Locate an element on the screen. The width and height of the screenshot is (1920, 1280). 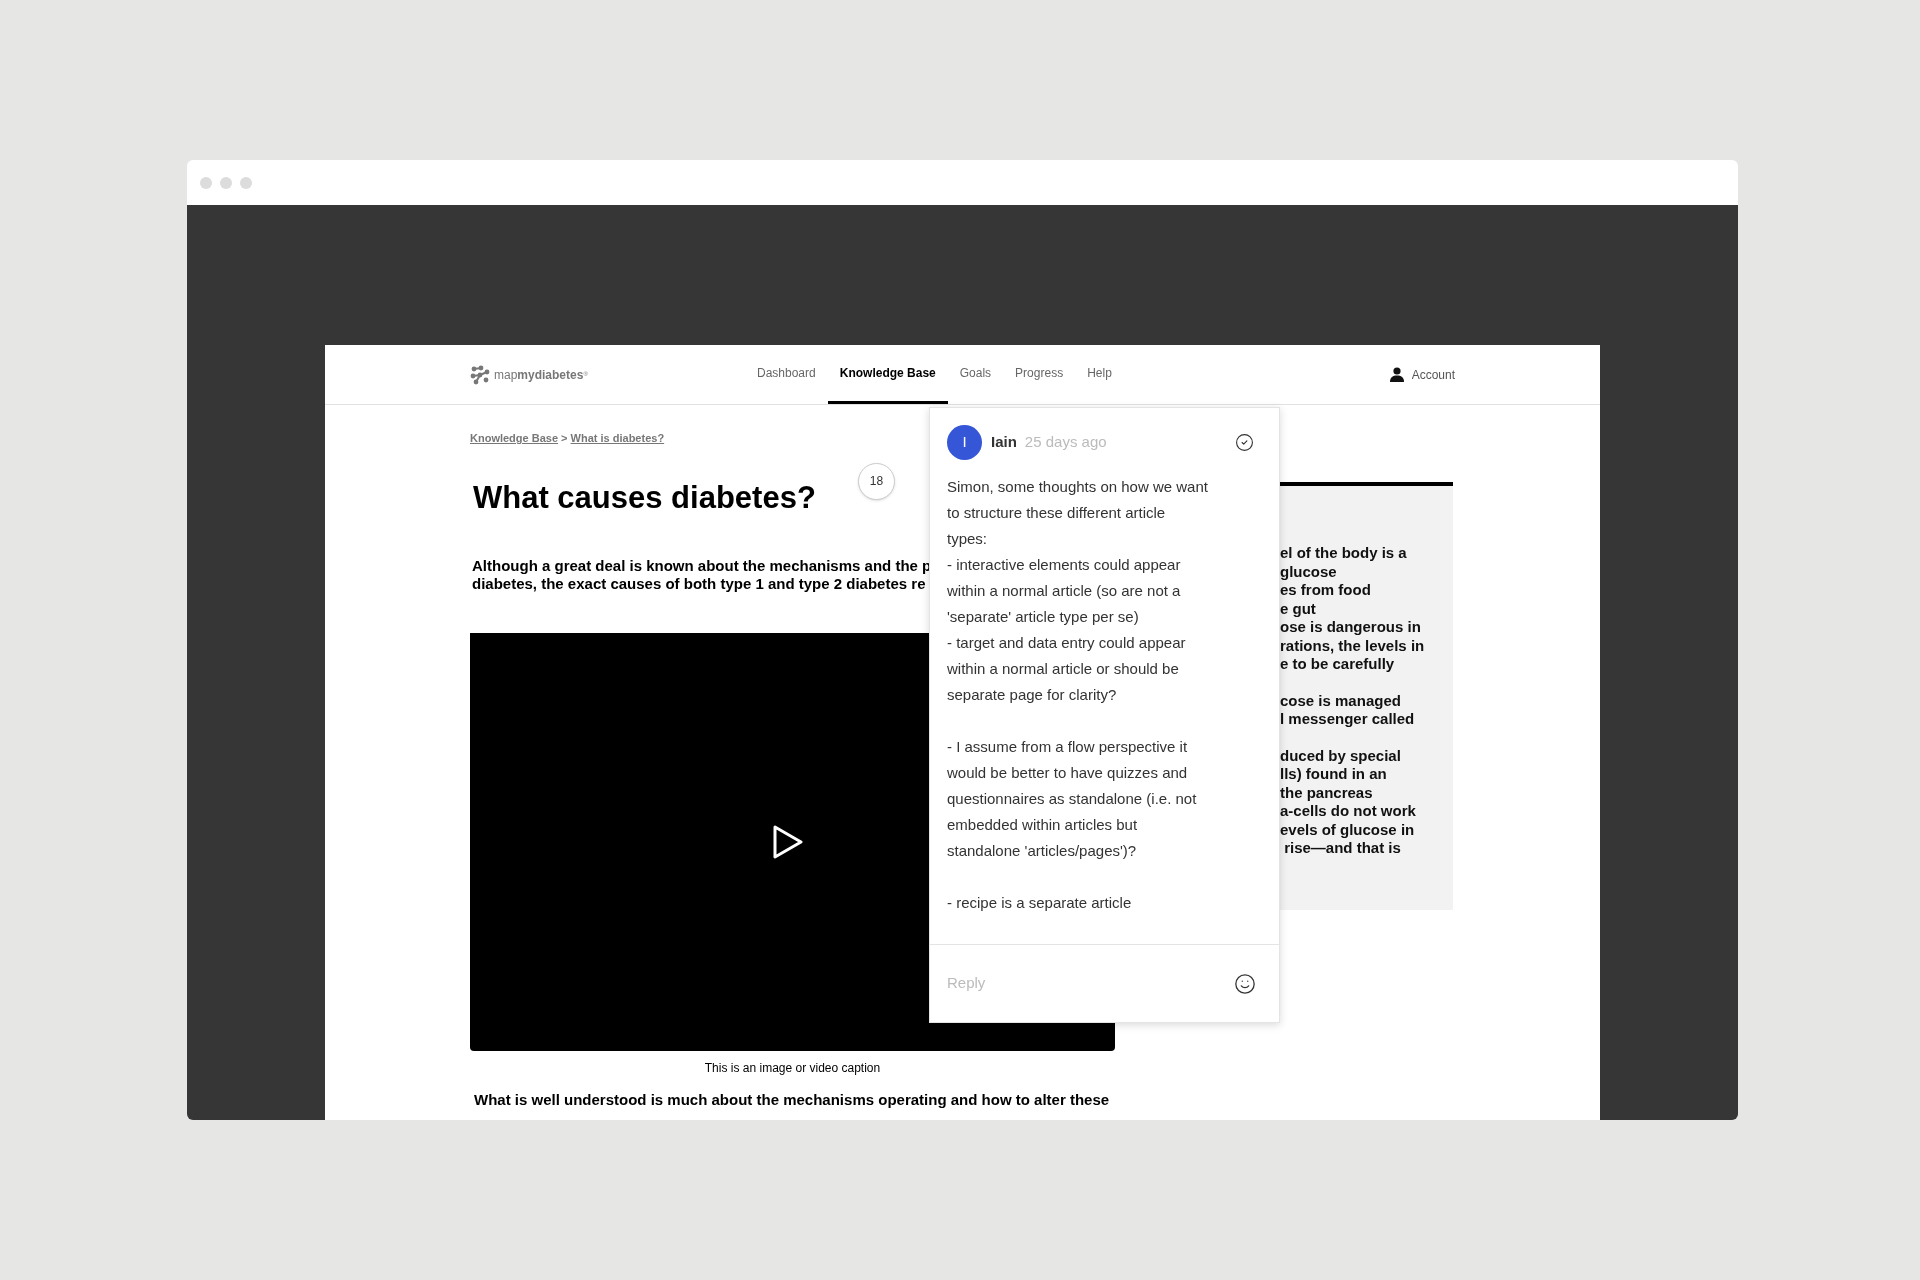
smiley-icon is located at coordinates (1245, 983).